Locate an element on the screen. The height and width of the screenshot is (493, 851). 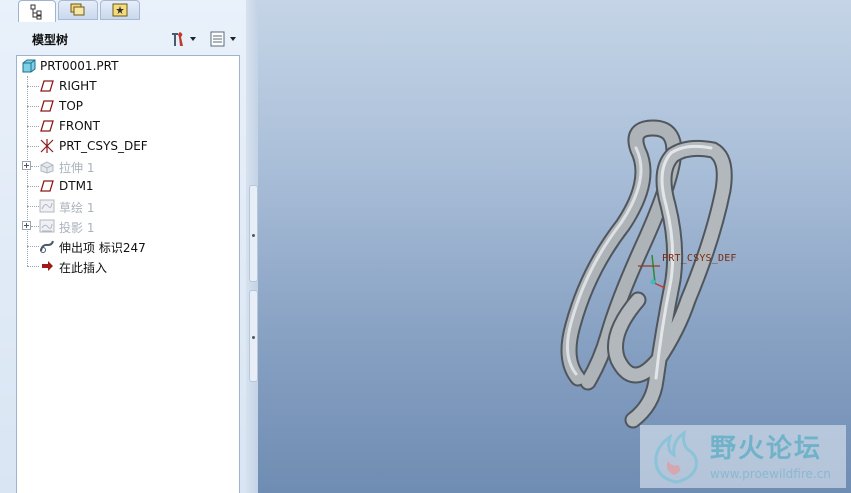
tree-item-extrude: 拉伸 1 is located at coordinates (128, 166).